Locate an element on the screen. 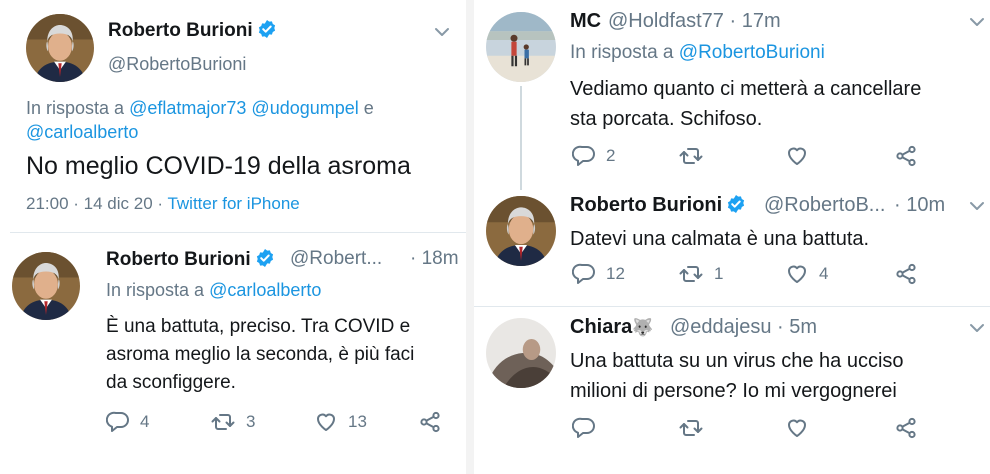 This screenshot has width=990, height=474. author-handle: @Holdfast77 · 17m is located at coordinates (694, 21).